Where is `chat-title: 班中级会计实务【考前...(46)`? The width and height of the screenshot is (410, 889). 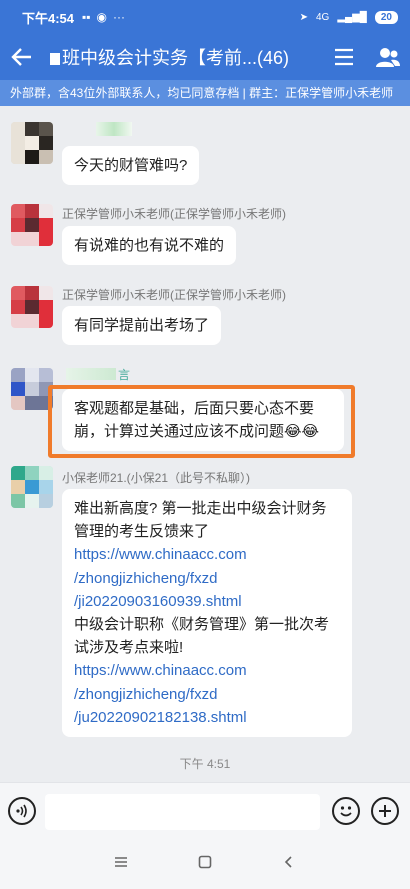
chat-title: 班中级会计实务【考前...(46) is located at coordinates (183, 57).